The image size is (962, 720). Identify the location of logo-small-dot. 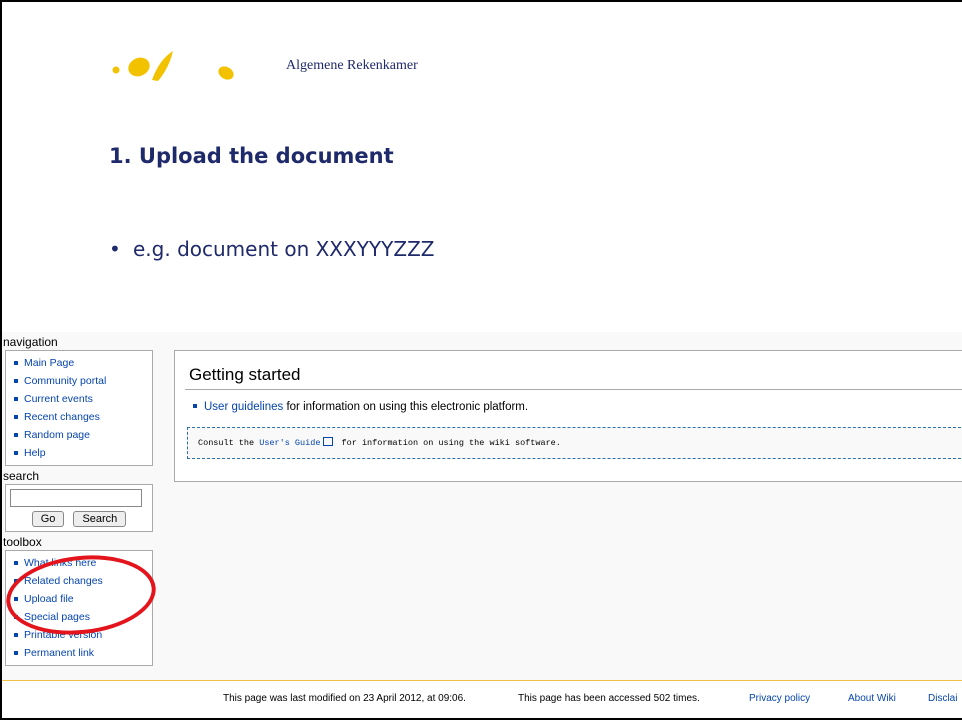
(116, 70).